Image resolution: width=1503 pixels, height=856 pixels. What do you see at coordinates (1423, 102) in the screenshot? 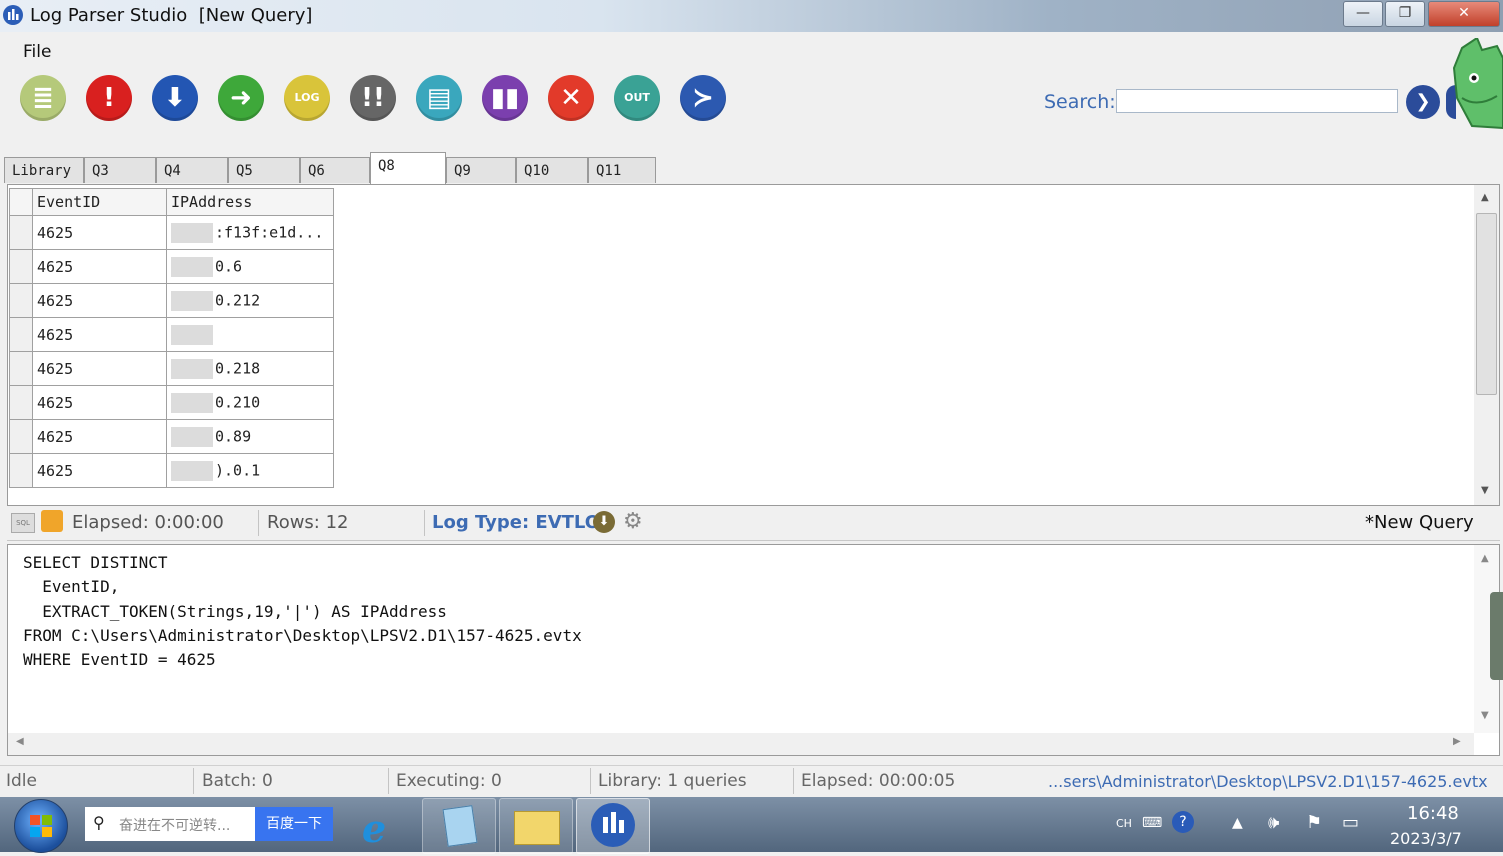
I see `search-go-button: ❯` at bounding box center [1423, 102].